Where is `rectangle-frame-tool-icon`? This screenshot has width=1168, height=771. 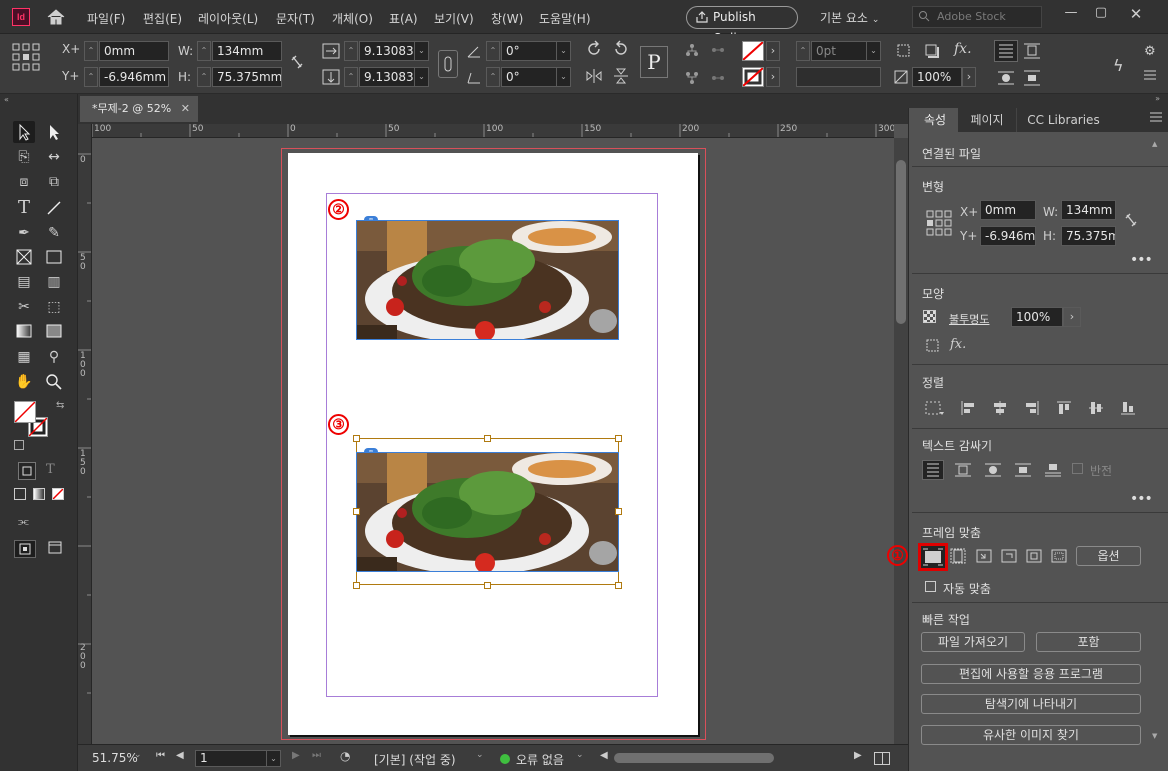
rectangle-frame-tool-icon is located at coordinates (24, 257).